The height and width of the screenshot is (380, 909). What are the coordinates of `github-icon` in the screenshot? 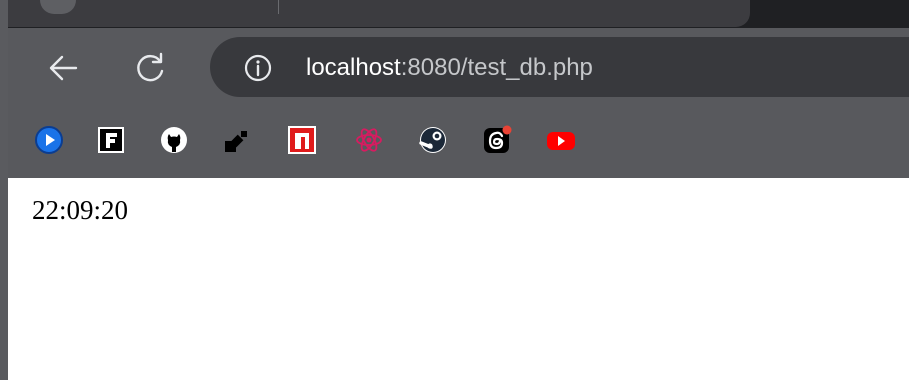 It's located at (174, 140).